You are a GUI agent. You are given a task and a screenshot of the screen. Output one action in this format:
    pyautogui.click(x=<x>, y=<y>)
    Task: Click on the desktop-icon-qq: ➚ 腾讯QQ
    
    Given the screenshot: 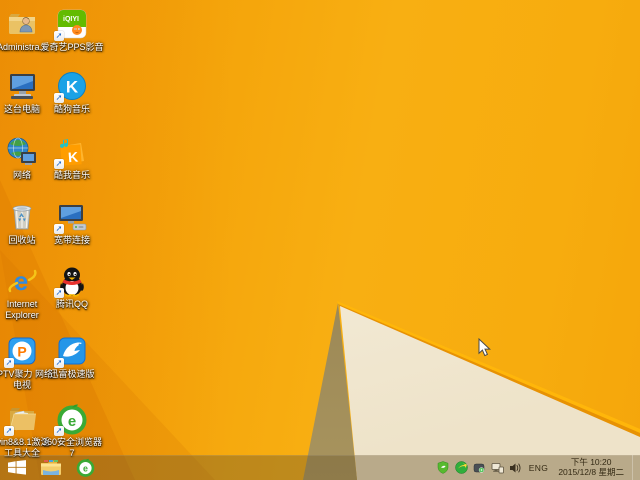 What is the action you would take?
    pyautogui.click(x=72, y=287)
    